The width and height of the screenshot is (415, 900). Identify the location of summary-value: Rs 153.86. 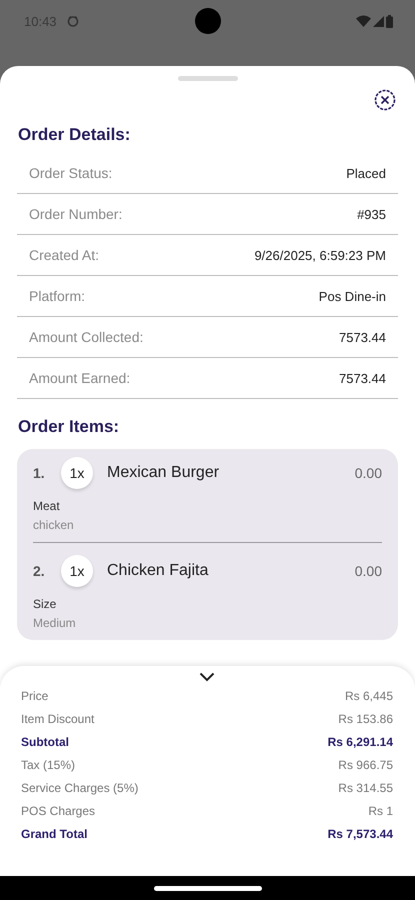
(365, 719).